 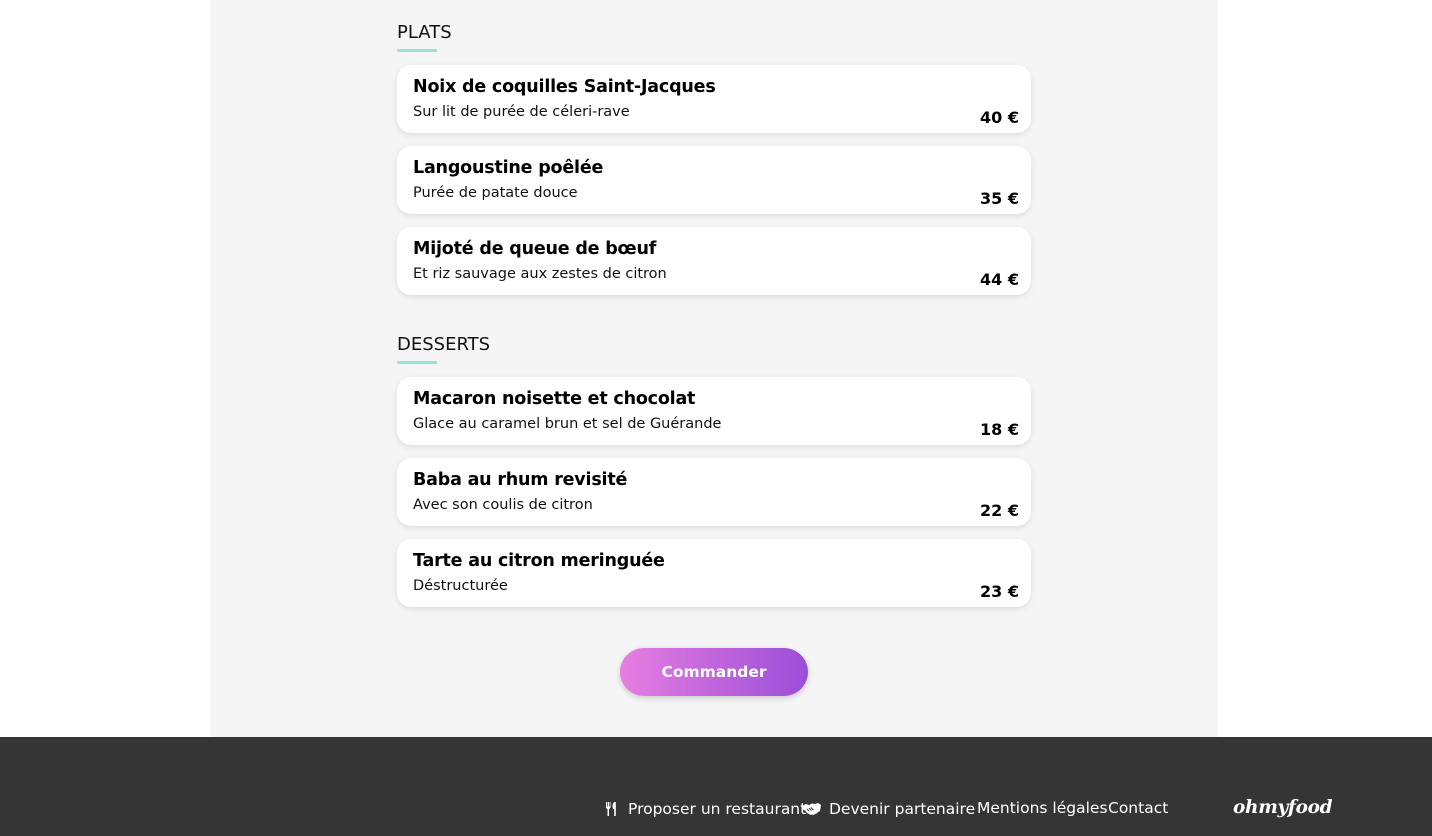 I want to click on handshake-icon, so click(x=811, y=809).